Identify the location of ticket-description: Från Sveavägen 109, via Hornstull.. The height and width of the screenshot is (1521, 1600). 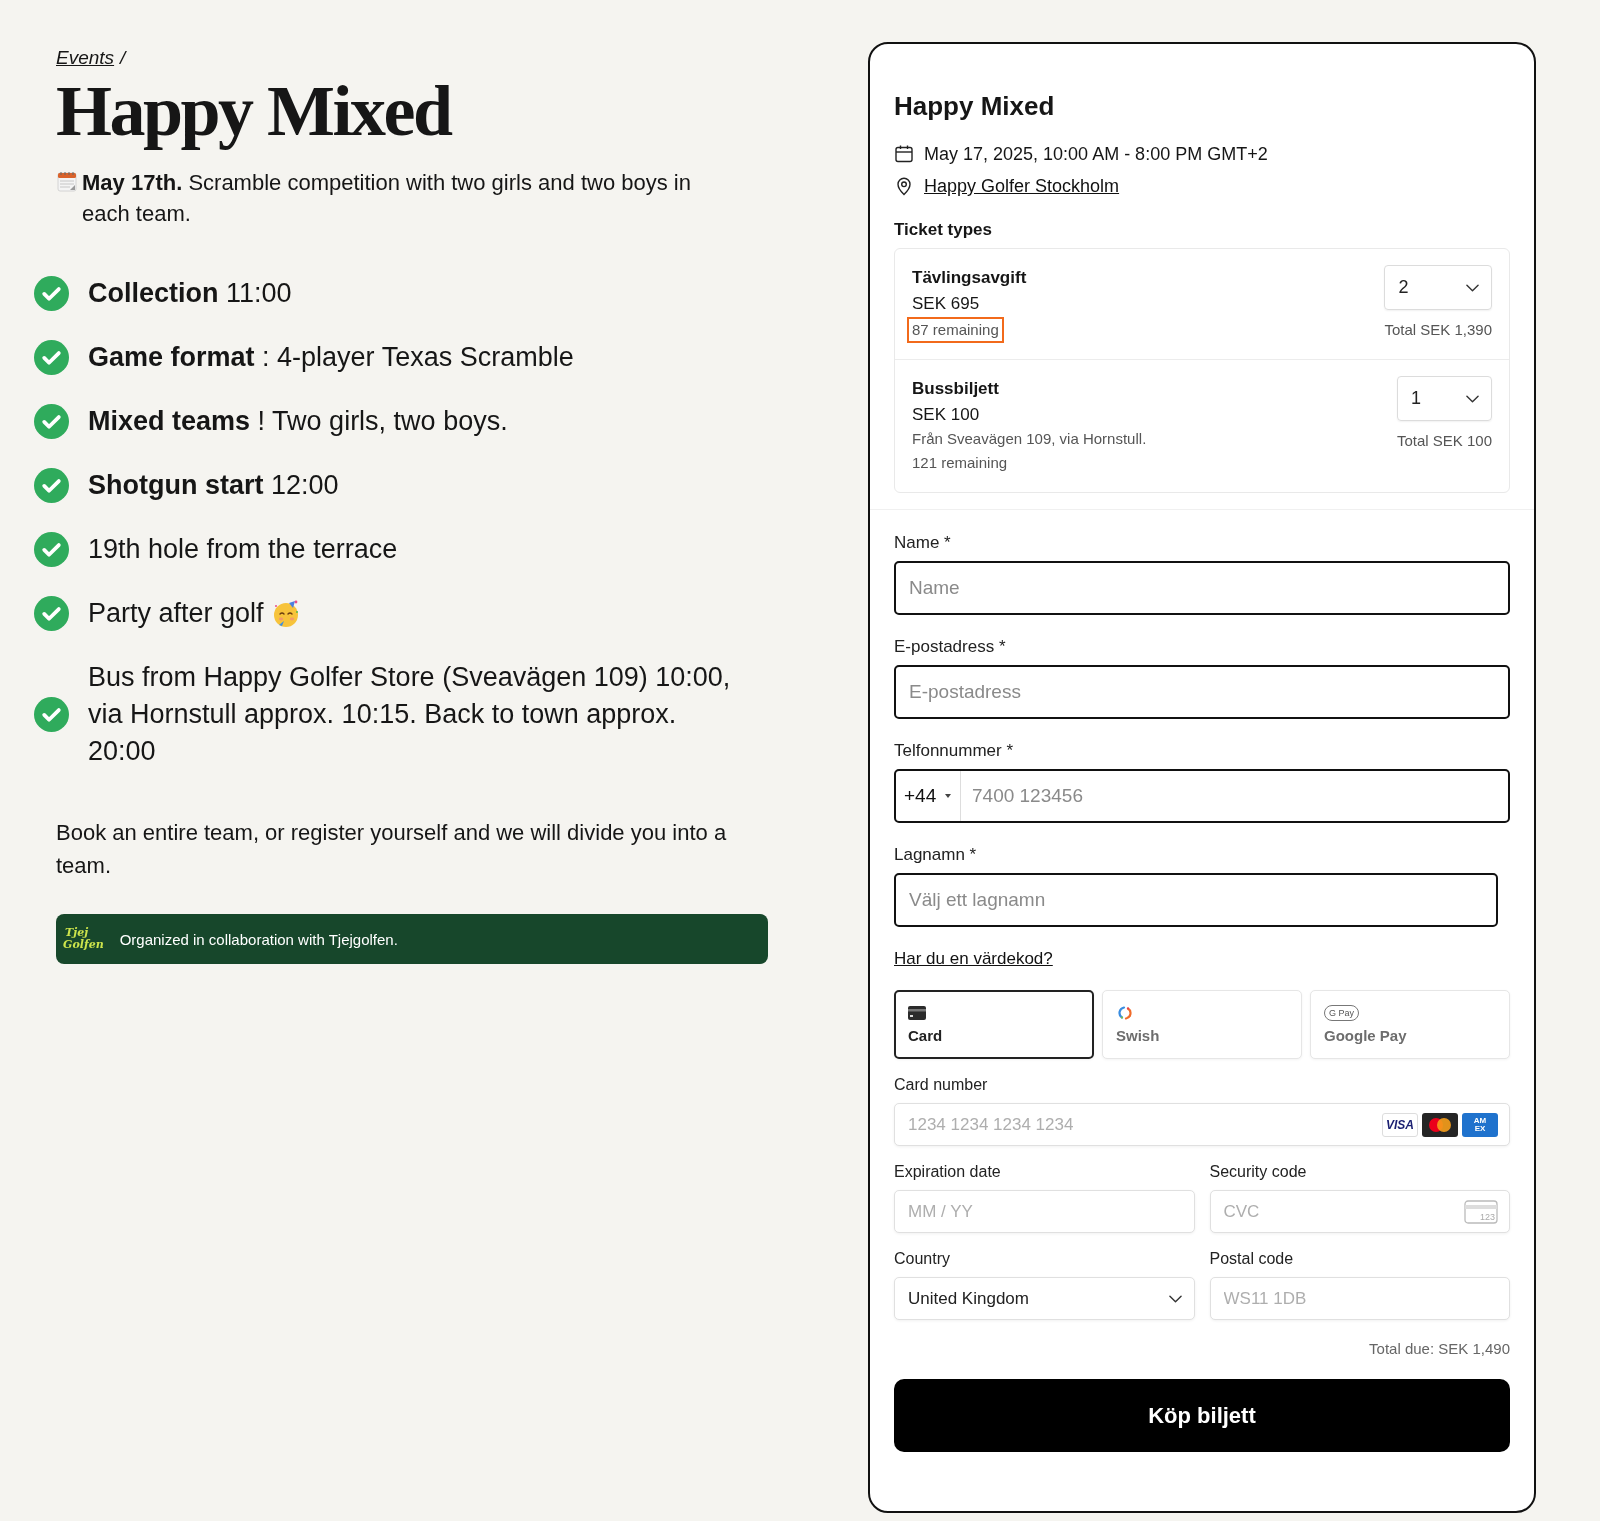
(1029, 439).